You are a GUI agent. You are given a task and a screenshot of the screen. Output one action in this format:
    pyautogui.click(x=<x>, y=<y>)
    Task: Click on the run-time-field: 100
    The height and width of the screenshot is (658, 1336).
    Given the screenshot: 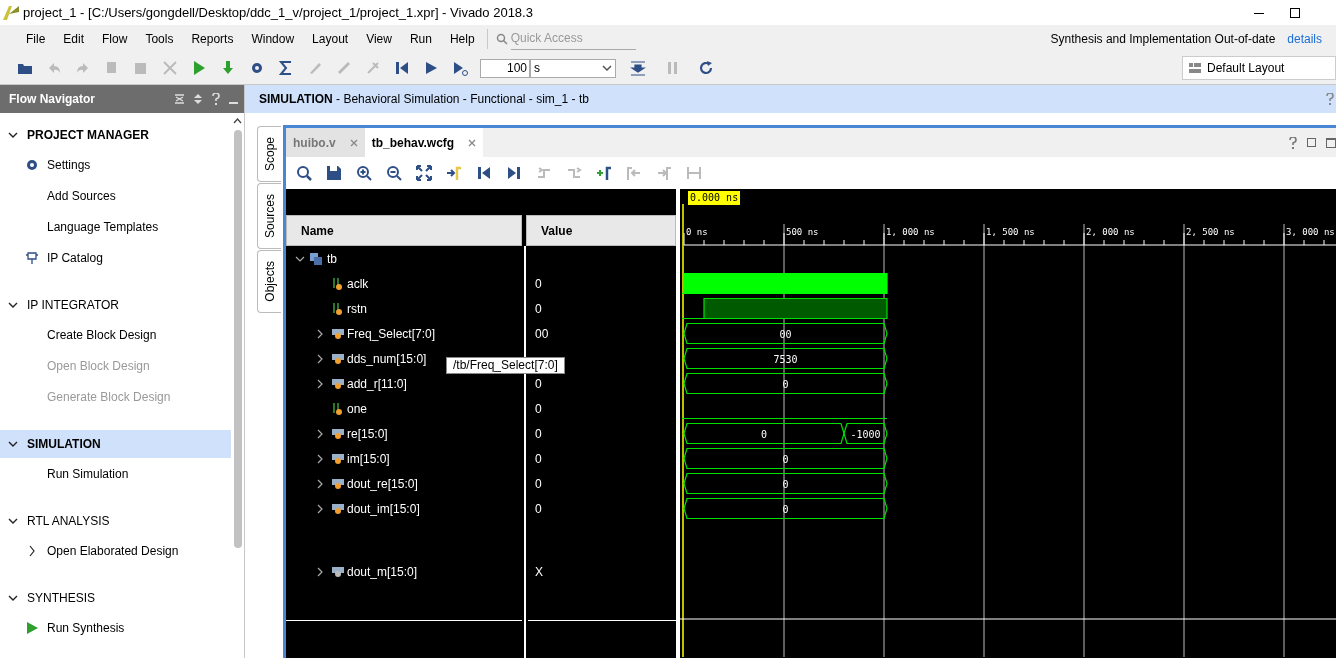 What is the action you would take?
    pyautogui.click(x=505, y=68)
    